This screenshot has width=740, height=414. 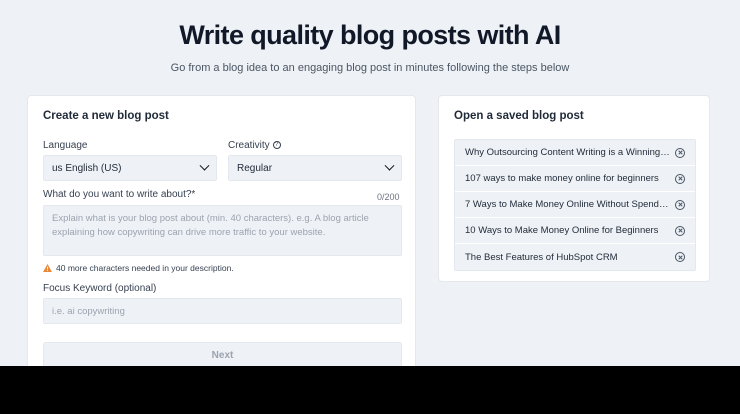 I want to click on language-value: us English (US), so click(x=87, y=168).